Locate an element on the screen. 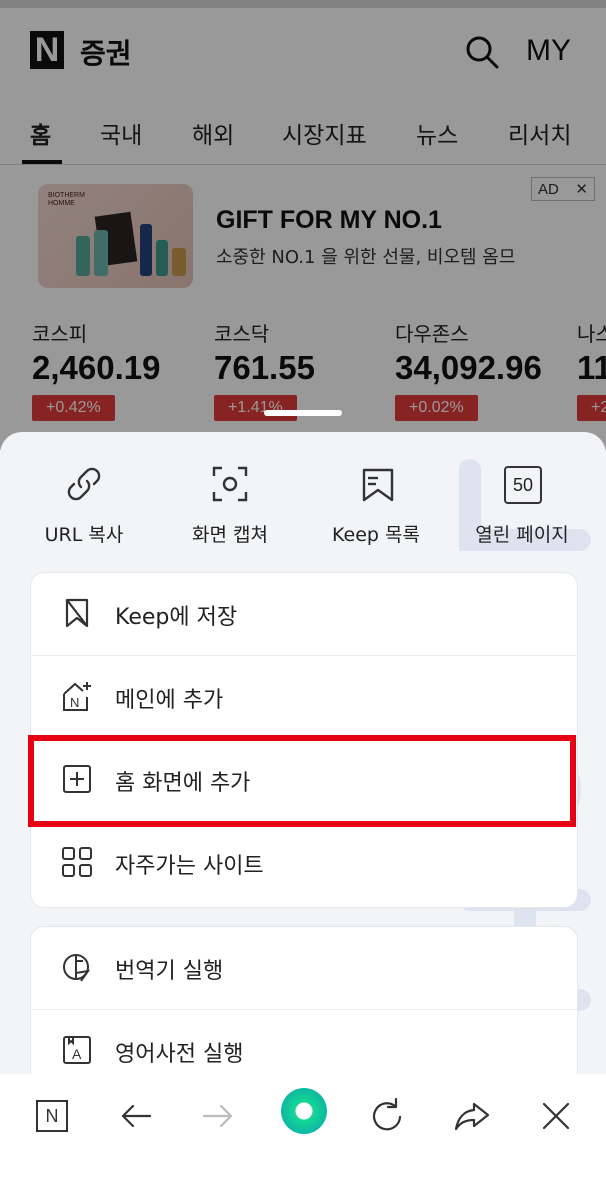  menu-item-frequent-sites: 자주가는 사이트 is located at coordinates (304, 863).